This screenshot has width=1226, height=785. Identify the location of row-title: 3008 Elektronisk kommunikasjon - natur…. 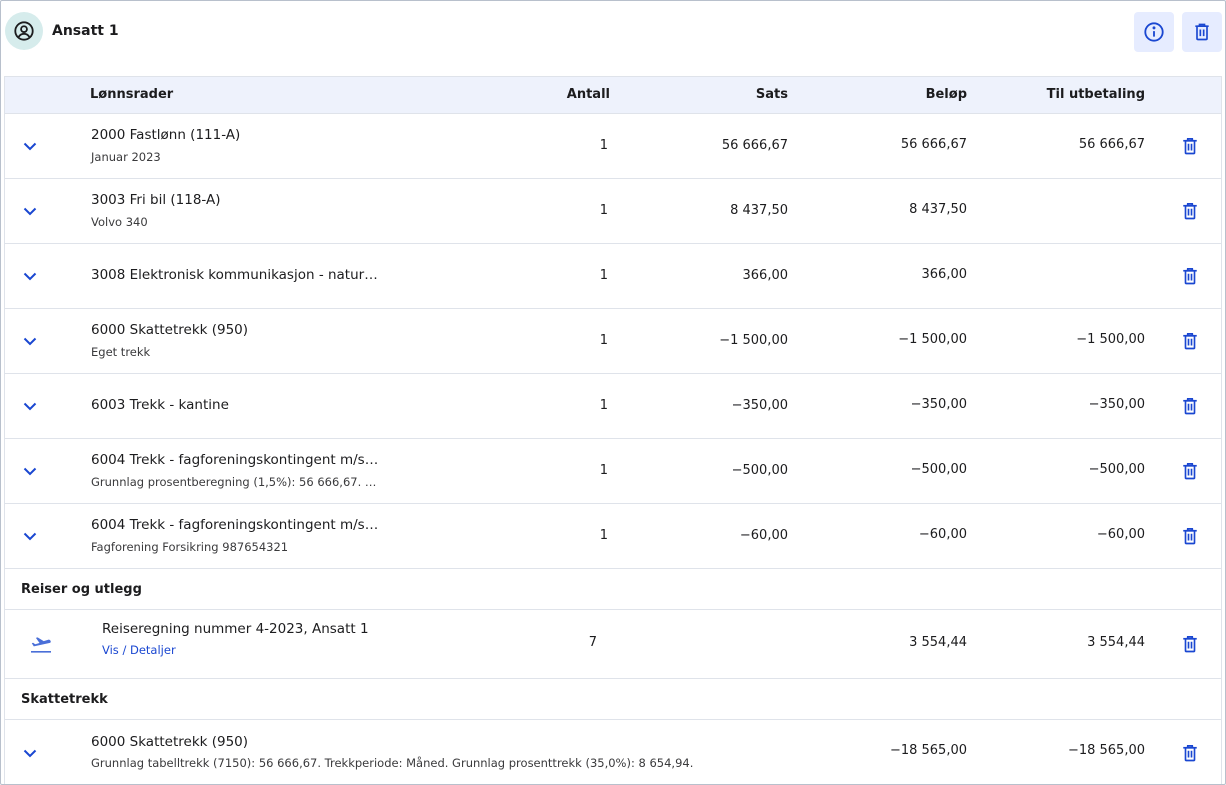
(234, 275).